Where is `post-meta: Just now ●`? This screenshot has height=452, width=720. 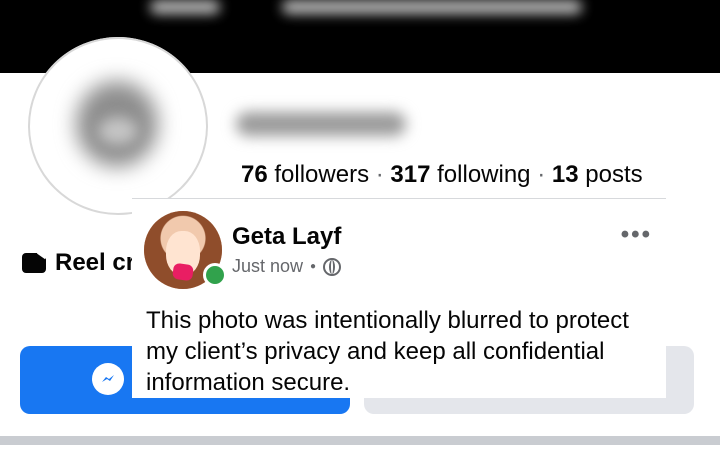
post-meta: Just now ● is located at coordinates (287, 266).